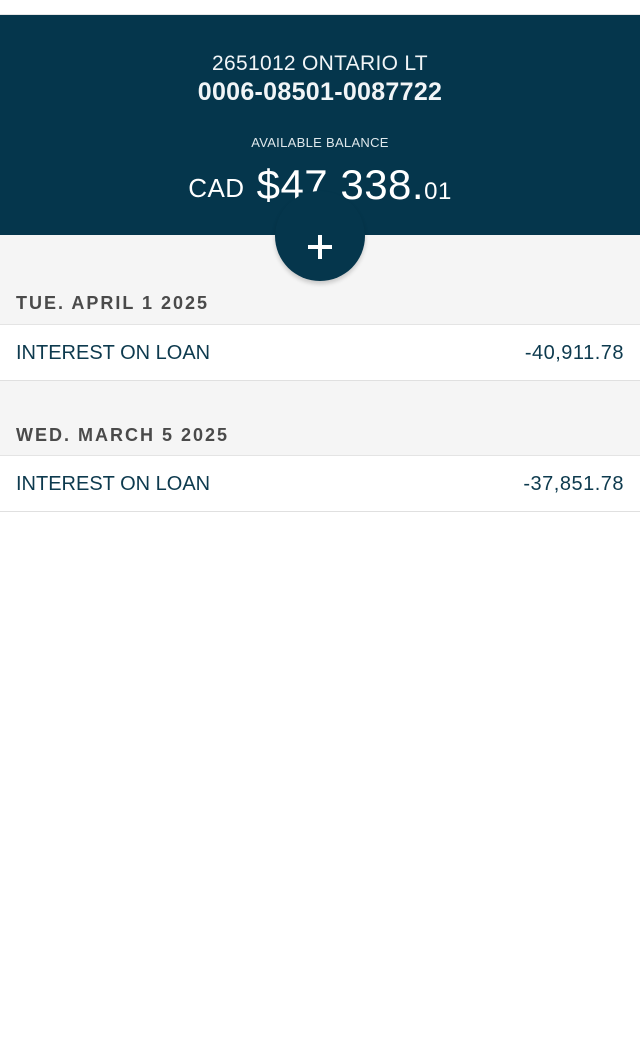  What do you see at coordinates (320, 396) in the screenshot?
I see `section-gap` at bounding box center [320, 396].